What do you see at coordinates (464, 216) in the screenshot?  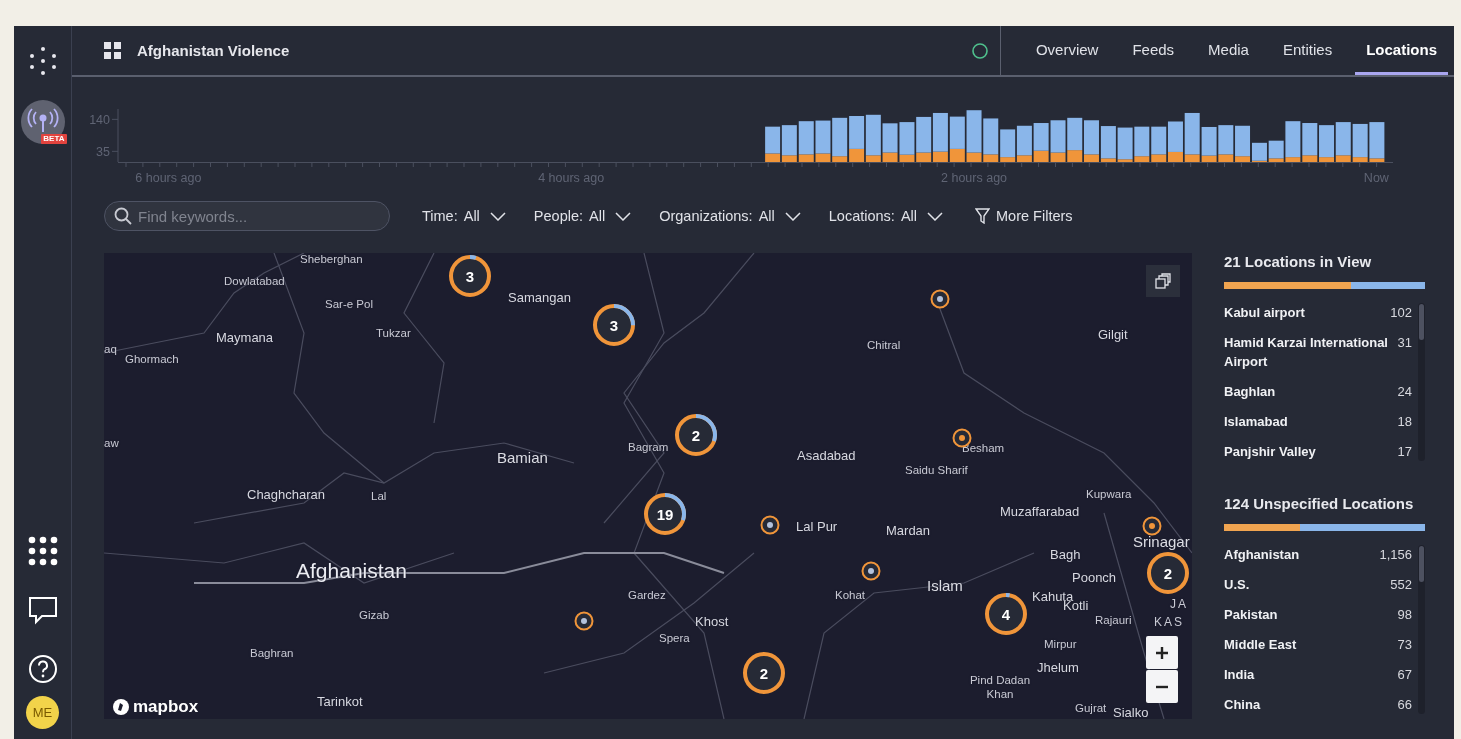 I see `filter-dropdown: Time: All` at bounding box center [464, 216].